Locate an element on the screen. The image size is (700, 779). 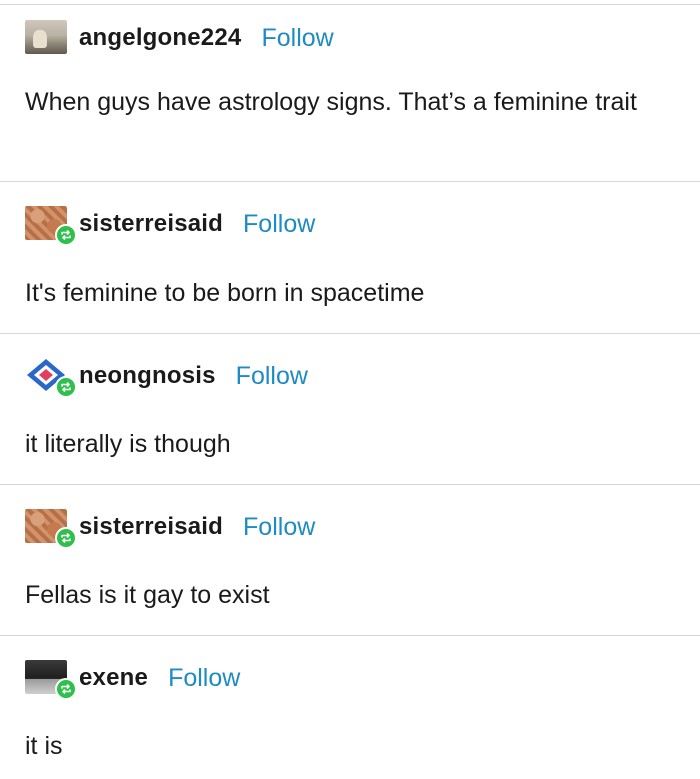
post-header: exene Follow is located at coordinates (132, 680).